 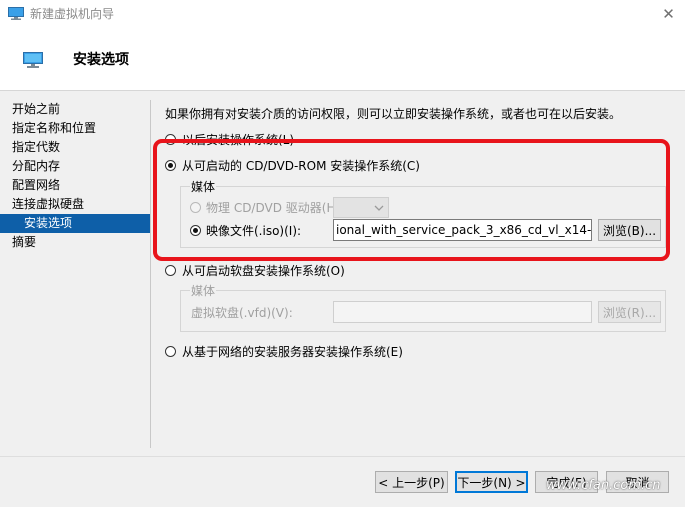 I want to click on prev-button: < 上一步(P), so click(x=411, y=482).